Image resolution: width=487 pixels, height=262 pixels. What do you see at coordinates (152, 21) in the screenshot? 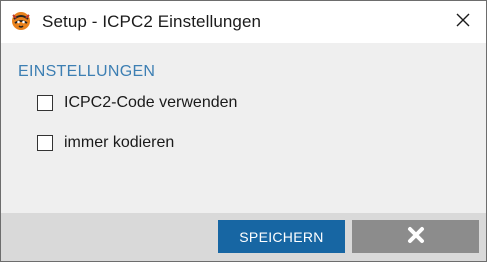
I see `window-title: Setup - ICPC2 Einstellungen` at bounding box center [152, 21].